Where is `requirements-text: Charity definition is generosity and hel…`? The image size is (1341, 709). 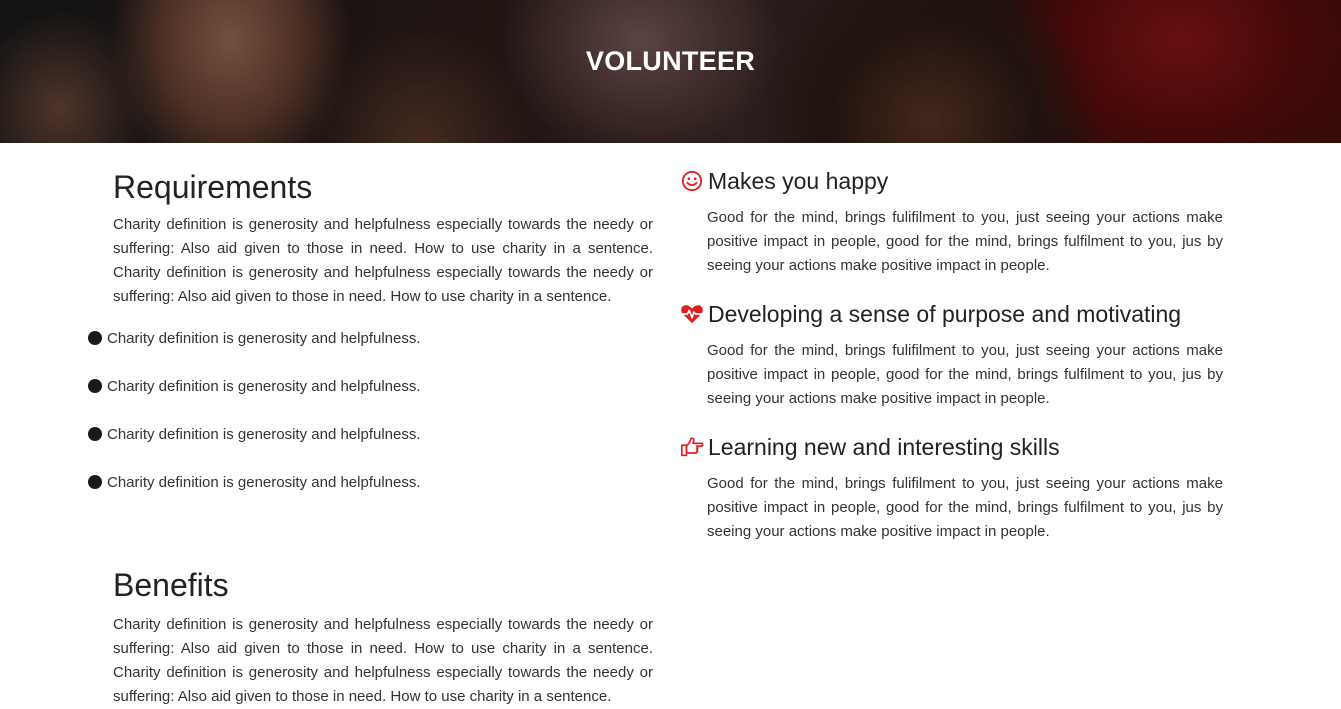 requirements-text: Charity definition is generosity and hel… is located at coordinates (383, 260).